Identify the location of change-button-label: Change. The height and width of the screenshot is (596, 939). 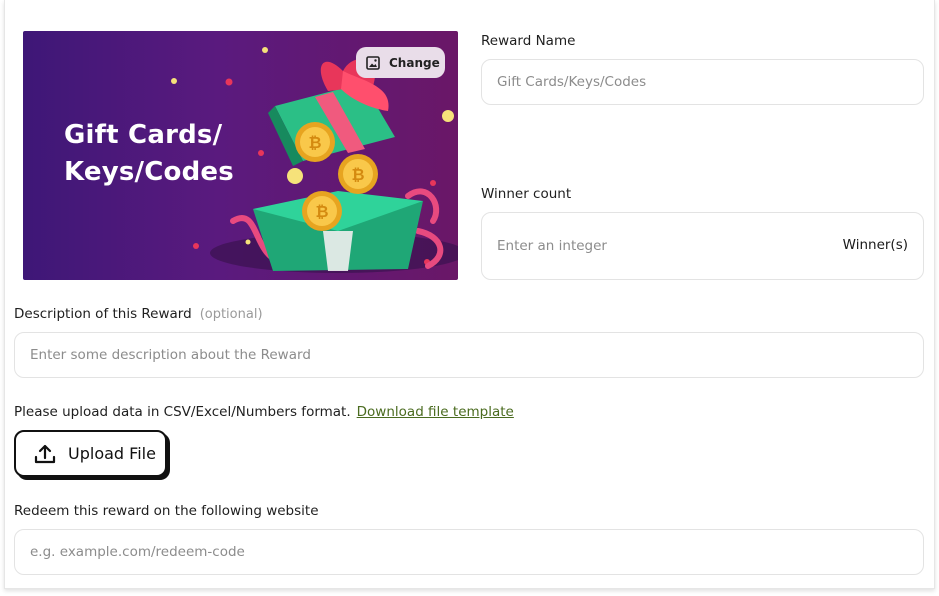
(414, 62).